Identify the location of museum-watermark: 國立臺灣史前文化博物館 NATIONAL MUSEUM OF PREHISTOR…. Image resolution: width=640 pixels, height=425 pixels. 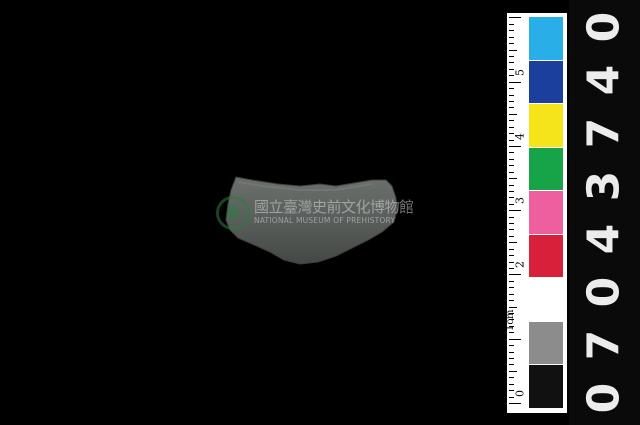
(321, 213).